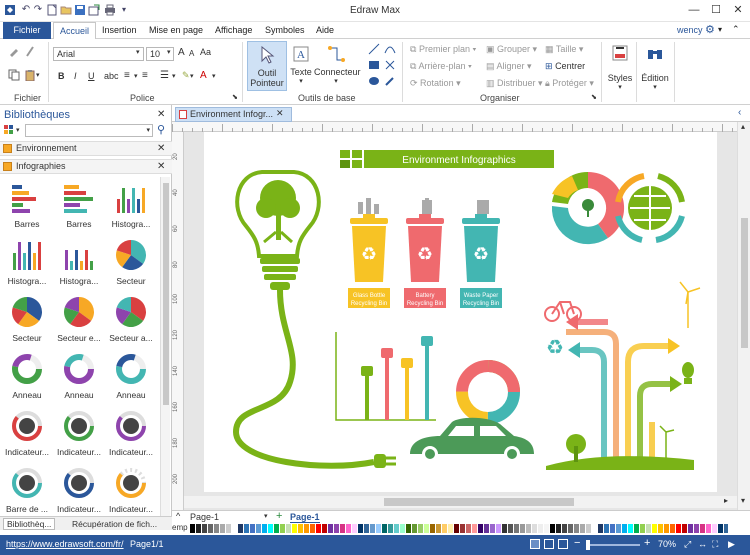  I want to click on view-page-icon, so click(549, 544).